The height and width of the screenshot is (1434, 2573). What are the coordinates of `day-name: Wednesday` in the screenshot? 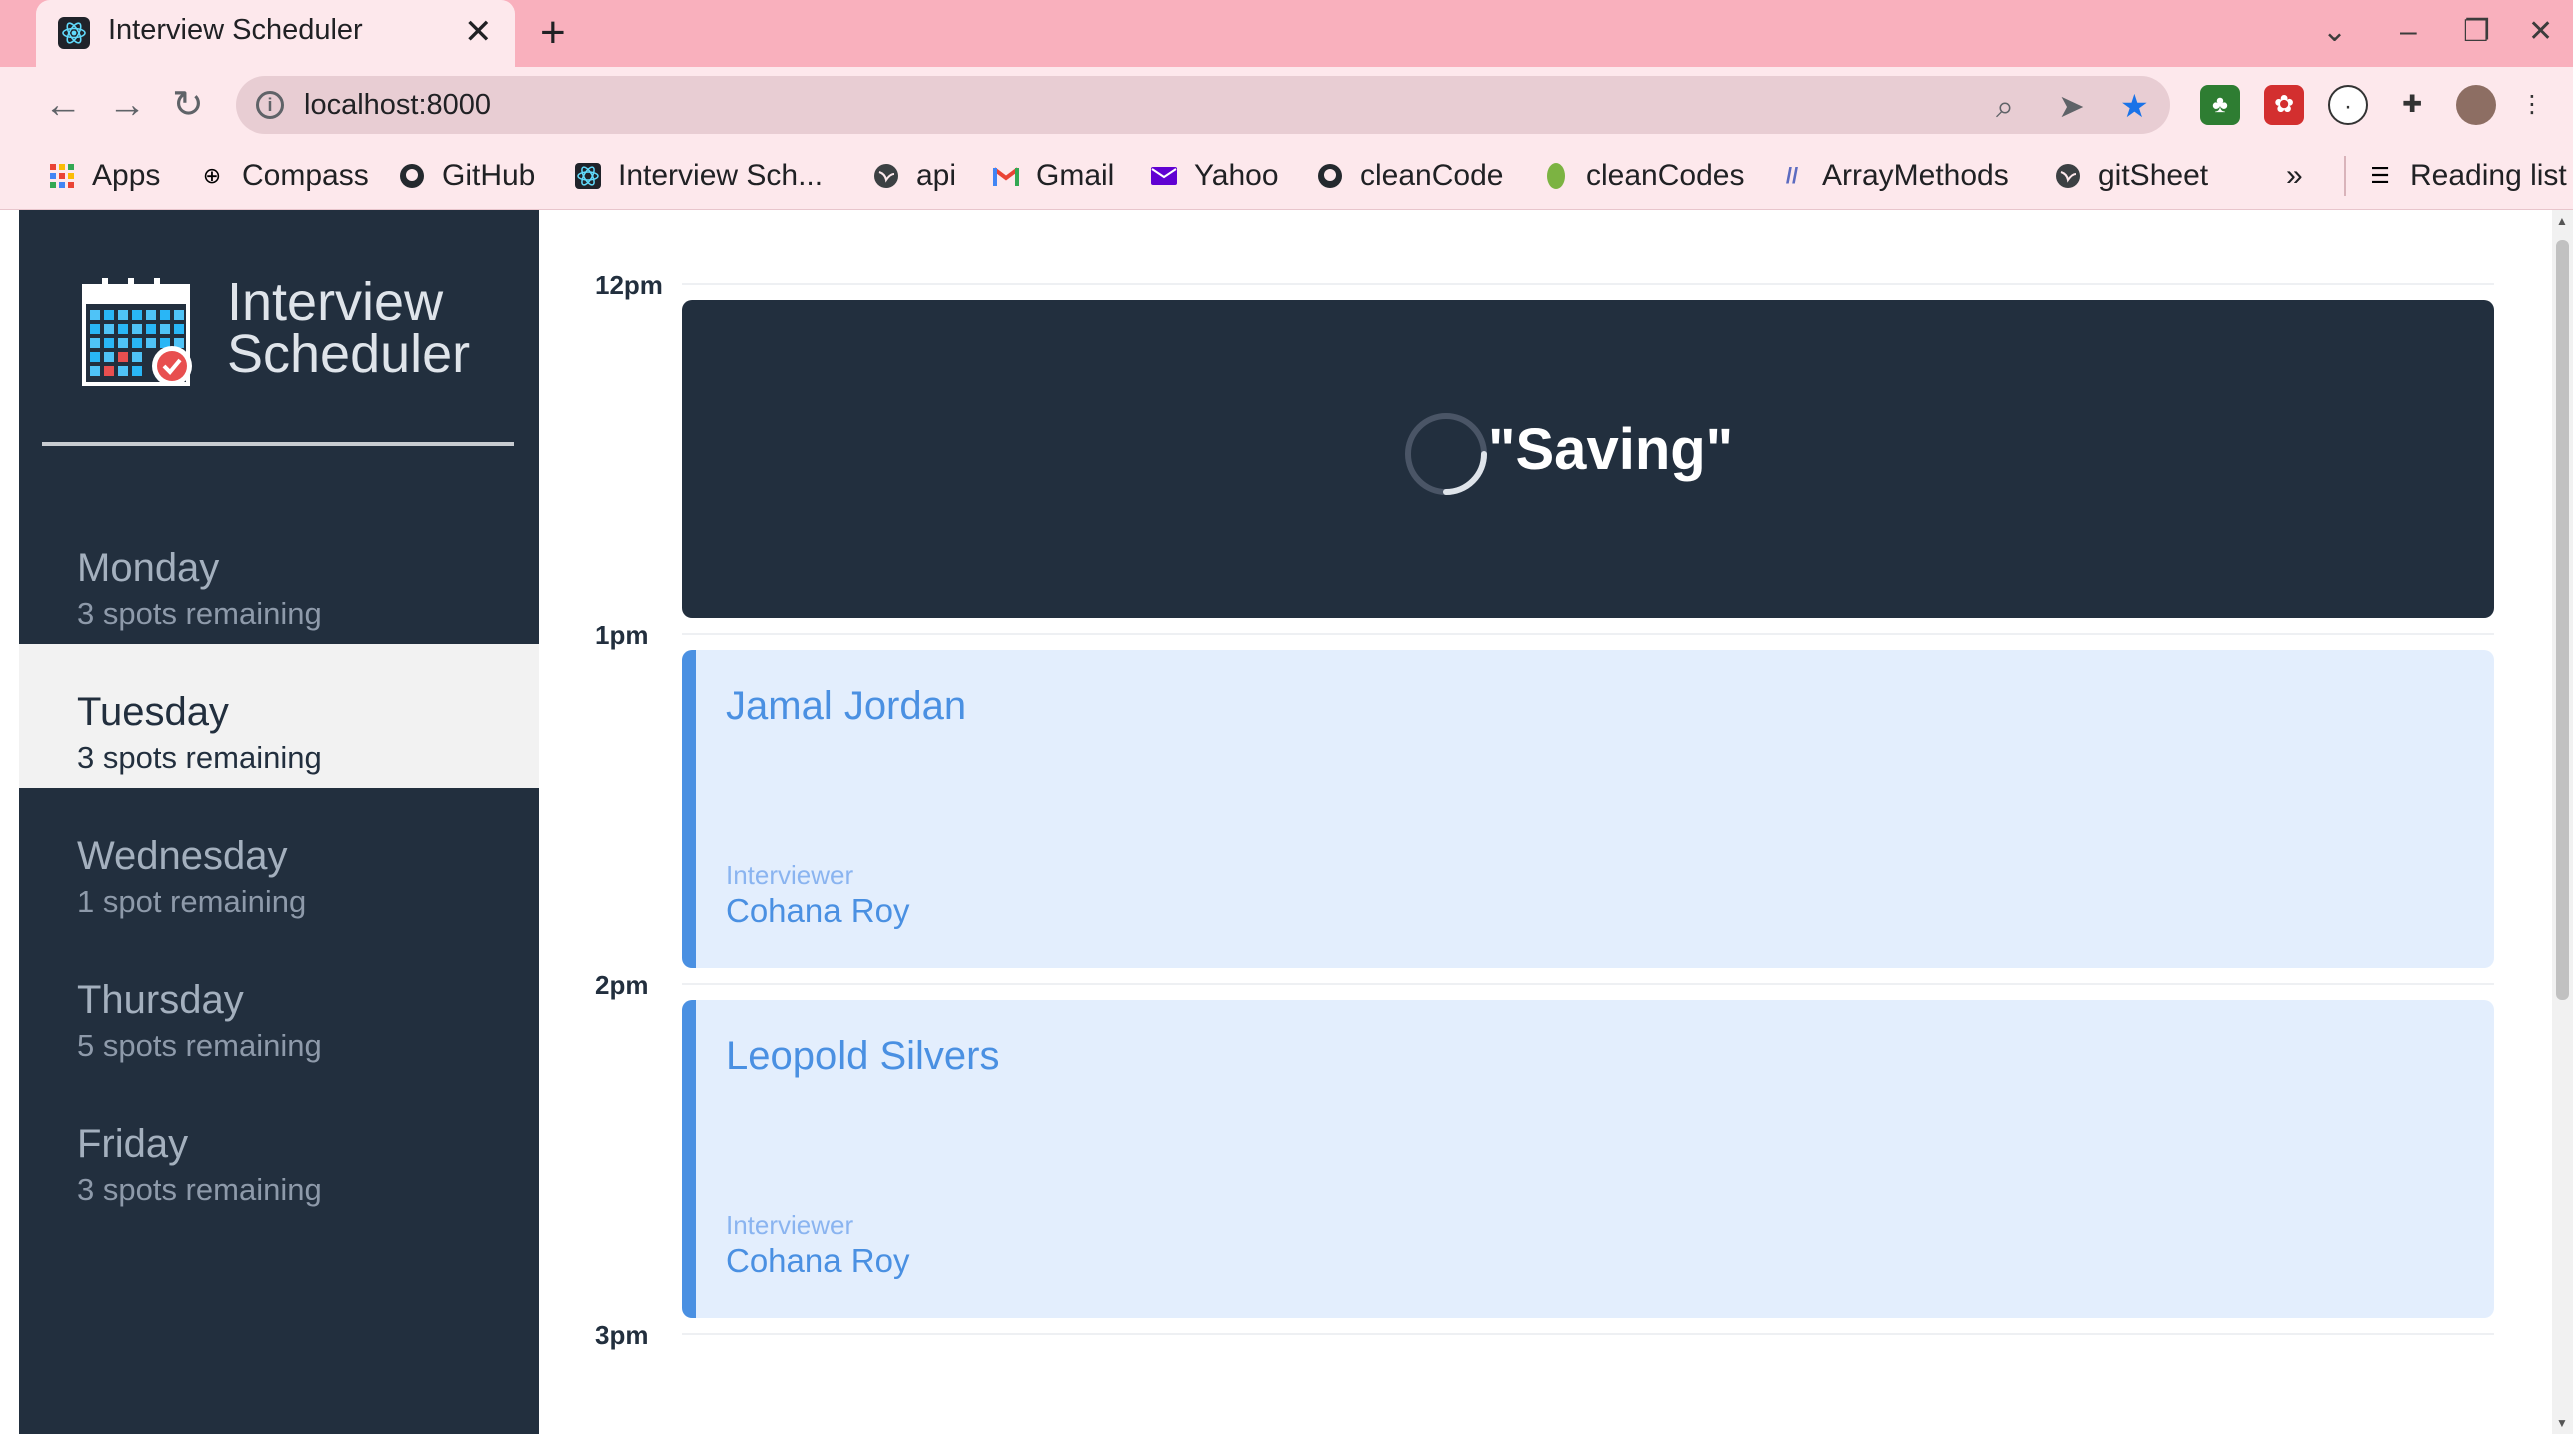 It's located at (182, 856).